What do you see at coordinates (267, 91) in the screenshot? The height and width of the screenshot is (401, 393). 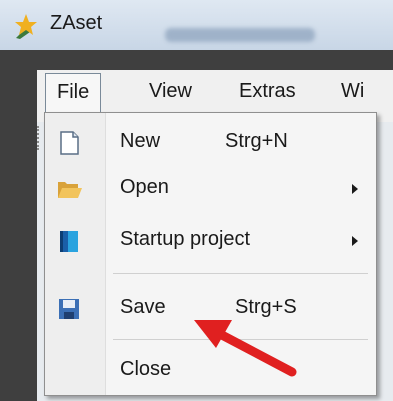 I see `menu-extras: Extras` at bounding box center [267, 91].